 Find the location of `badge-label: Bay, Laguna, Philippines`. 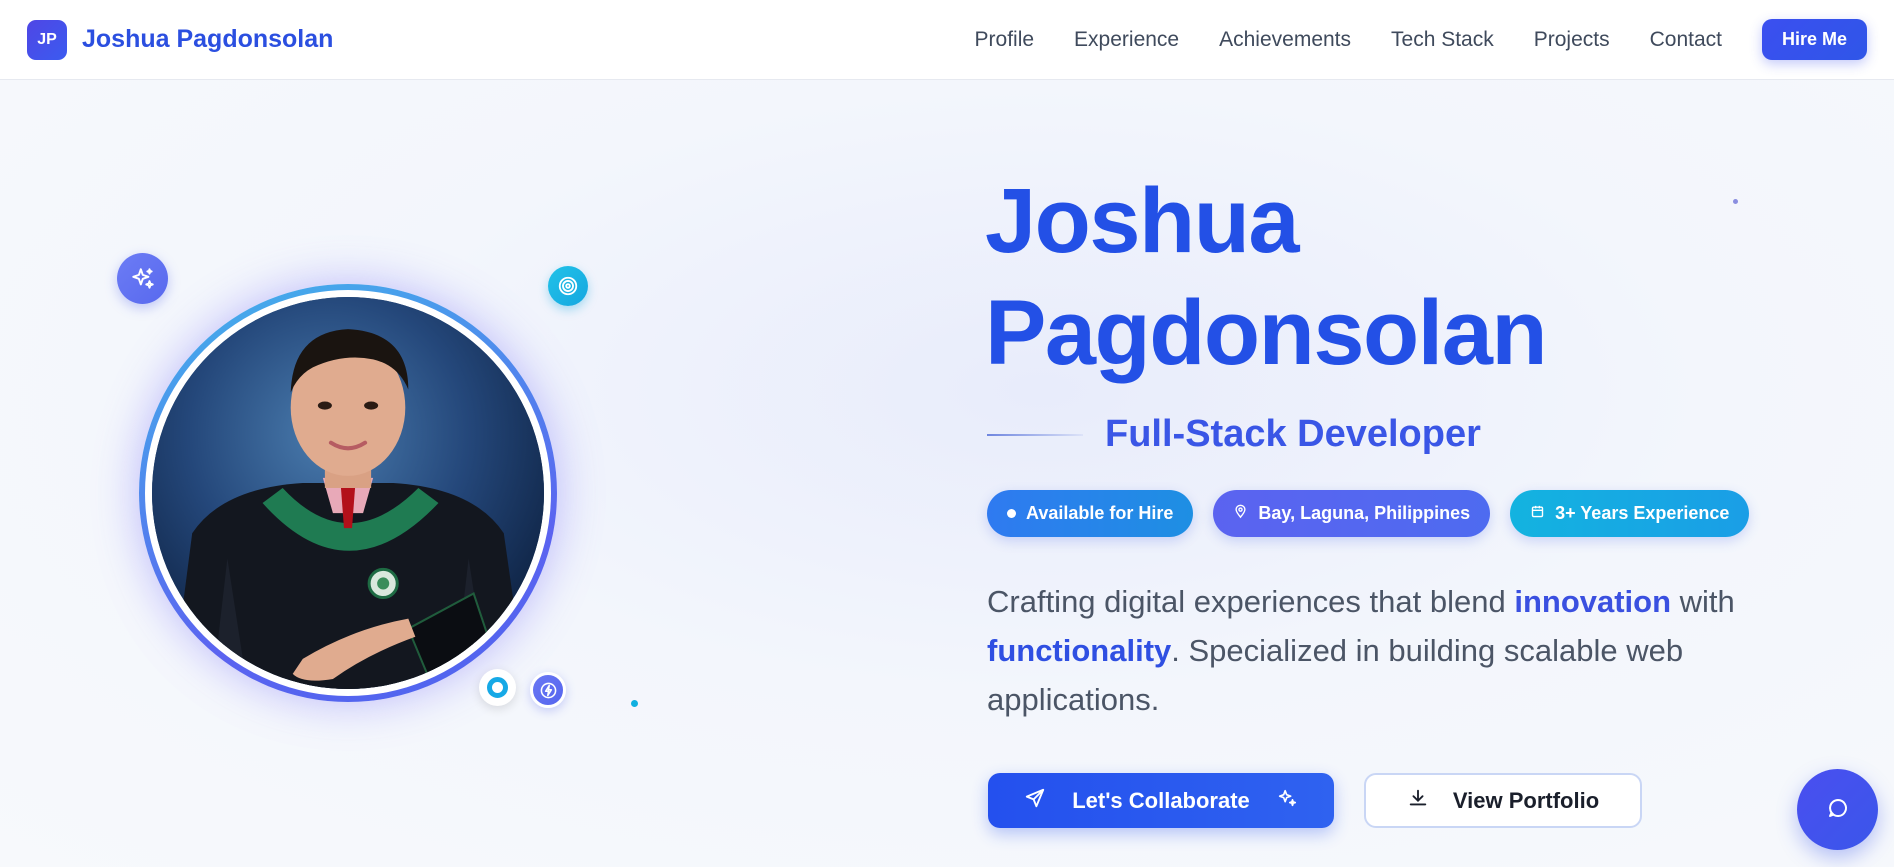

badge-label: Bay, Laguna, Philippines is located at coordinates (1364, 513).